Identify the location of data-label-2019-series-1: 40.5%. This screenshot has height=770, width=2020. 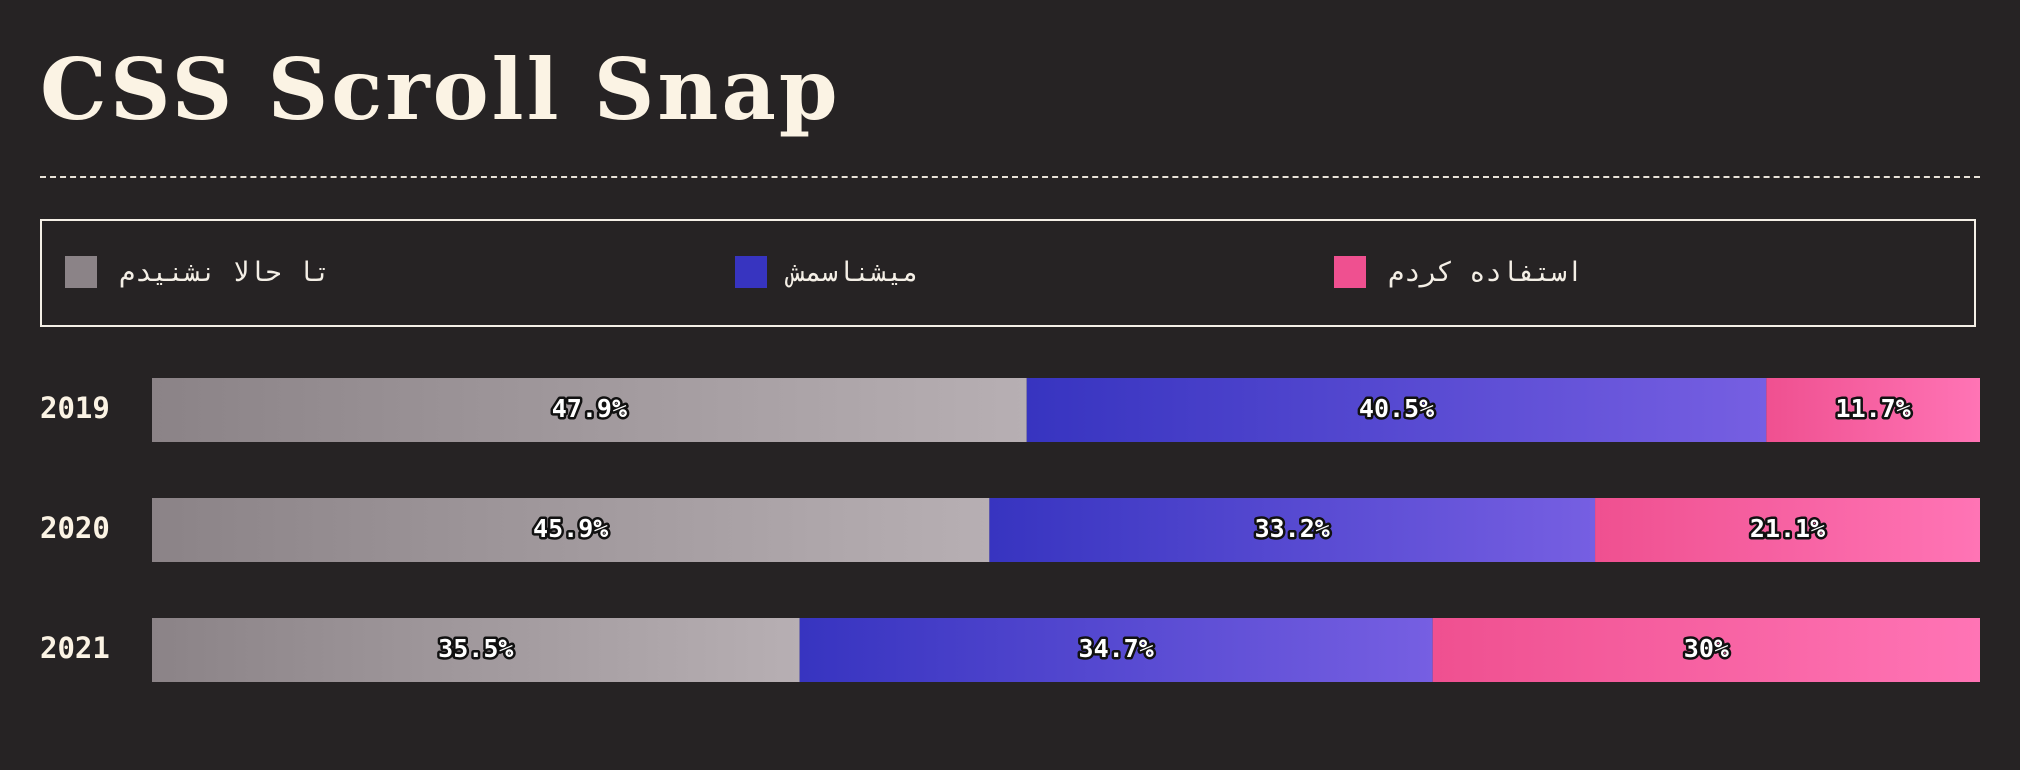
(1396, 408).